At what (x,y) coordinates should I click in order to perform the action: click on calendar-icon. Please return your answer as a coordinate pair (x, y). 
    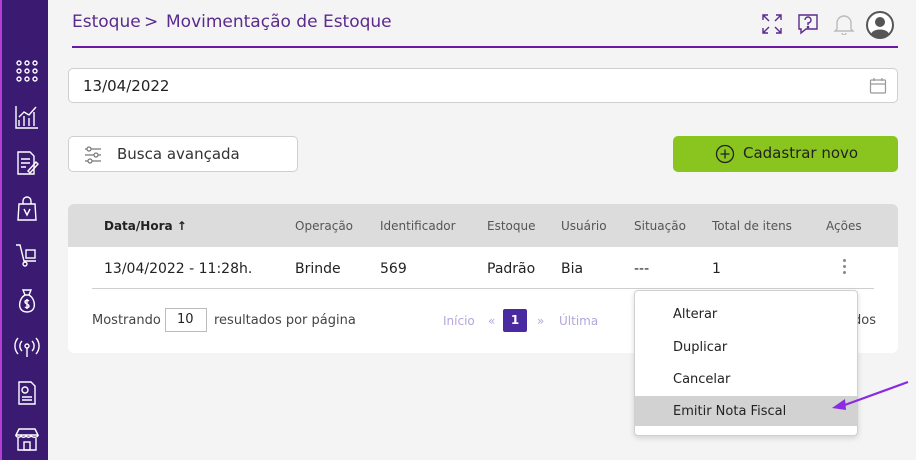
    Looking at the image, I should click on (878, 88).